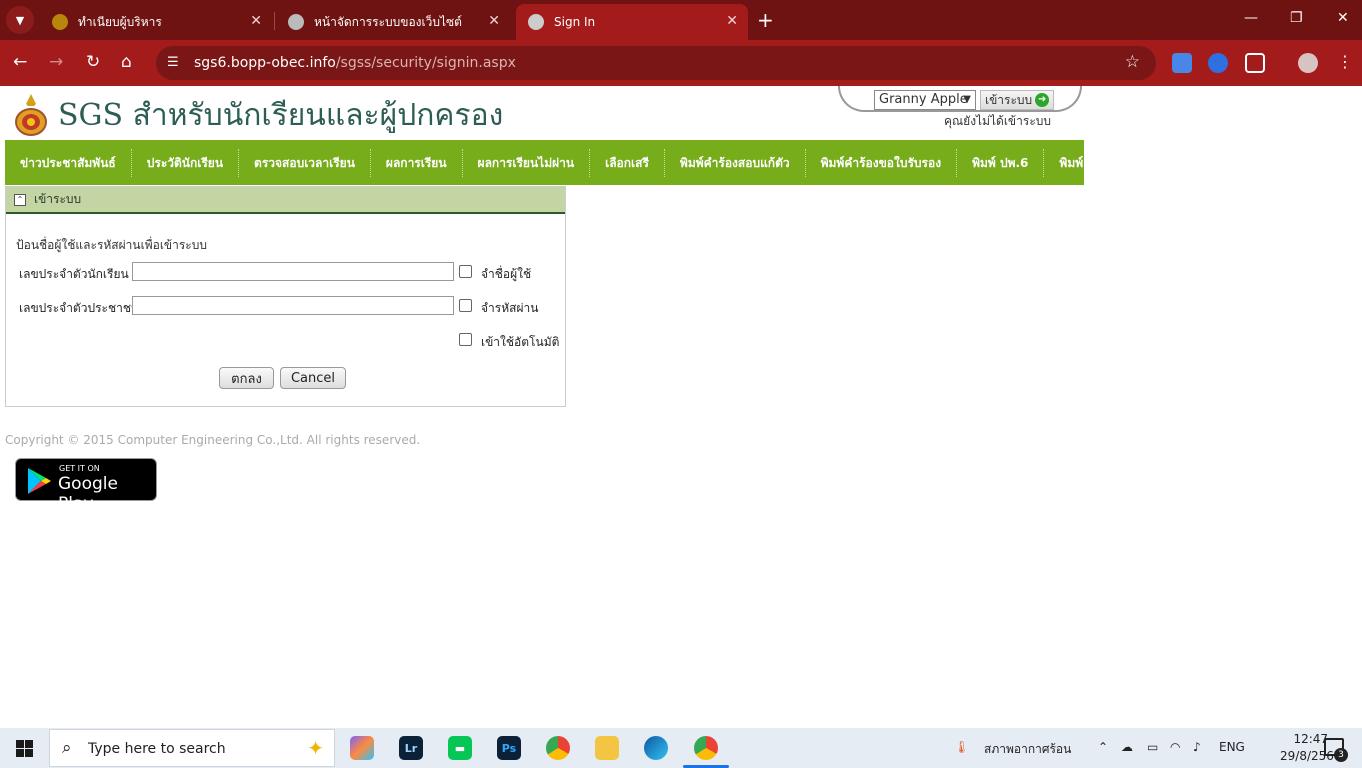 This screenshot has width=1362, height=768. I want to click on url-path: /sgss/security/signin.aspx, so click(425, 63).